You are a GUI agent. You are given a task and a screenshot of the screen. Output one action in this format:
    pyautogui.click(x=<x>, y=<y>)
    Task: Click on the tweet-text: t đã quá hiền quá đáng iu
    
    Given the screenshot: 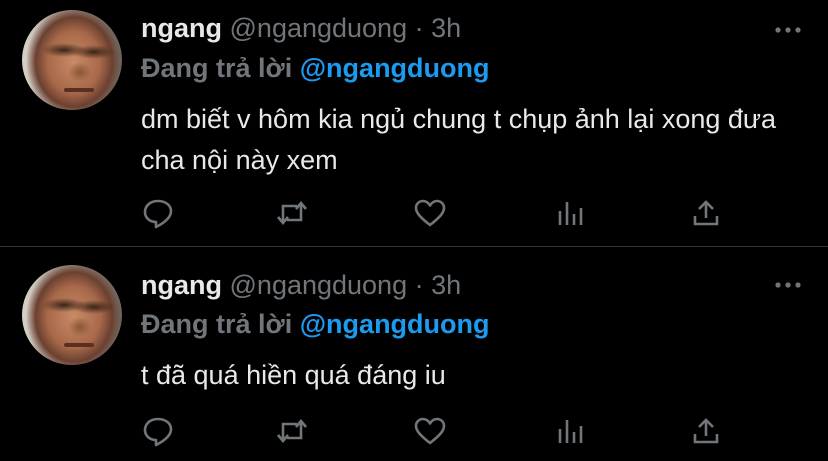 What is the action you would take?
    pyautogui.click(x=293, y=375)
    